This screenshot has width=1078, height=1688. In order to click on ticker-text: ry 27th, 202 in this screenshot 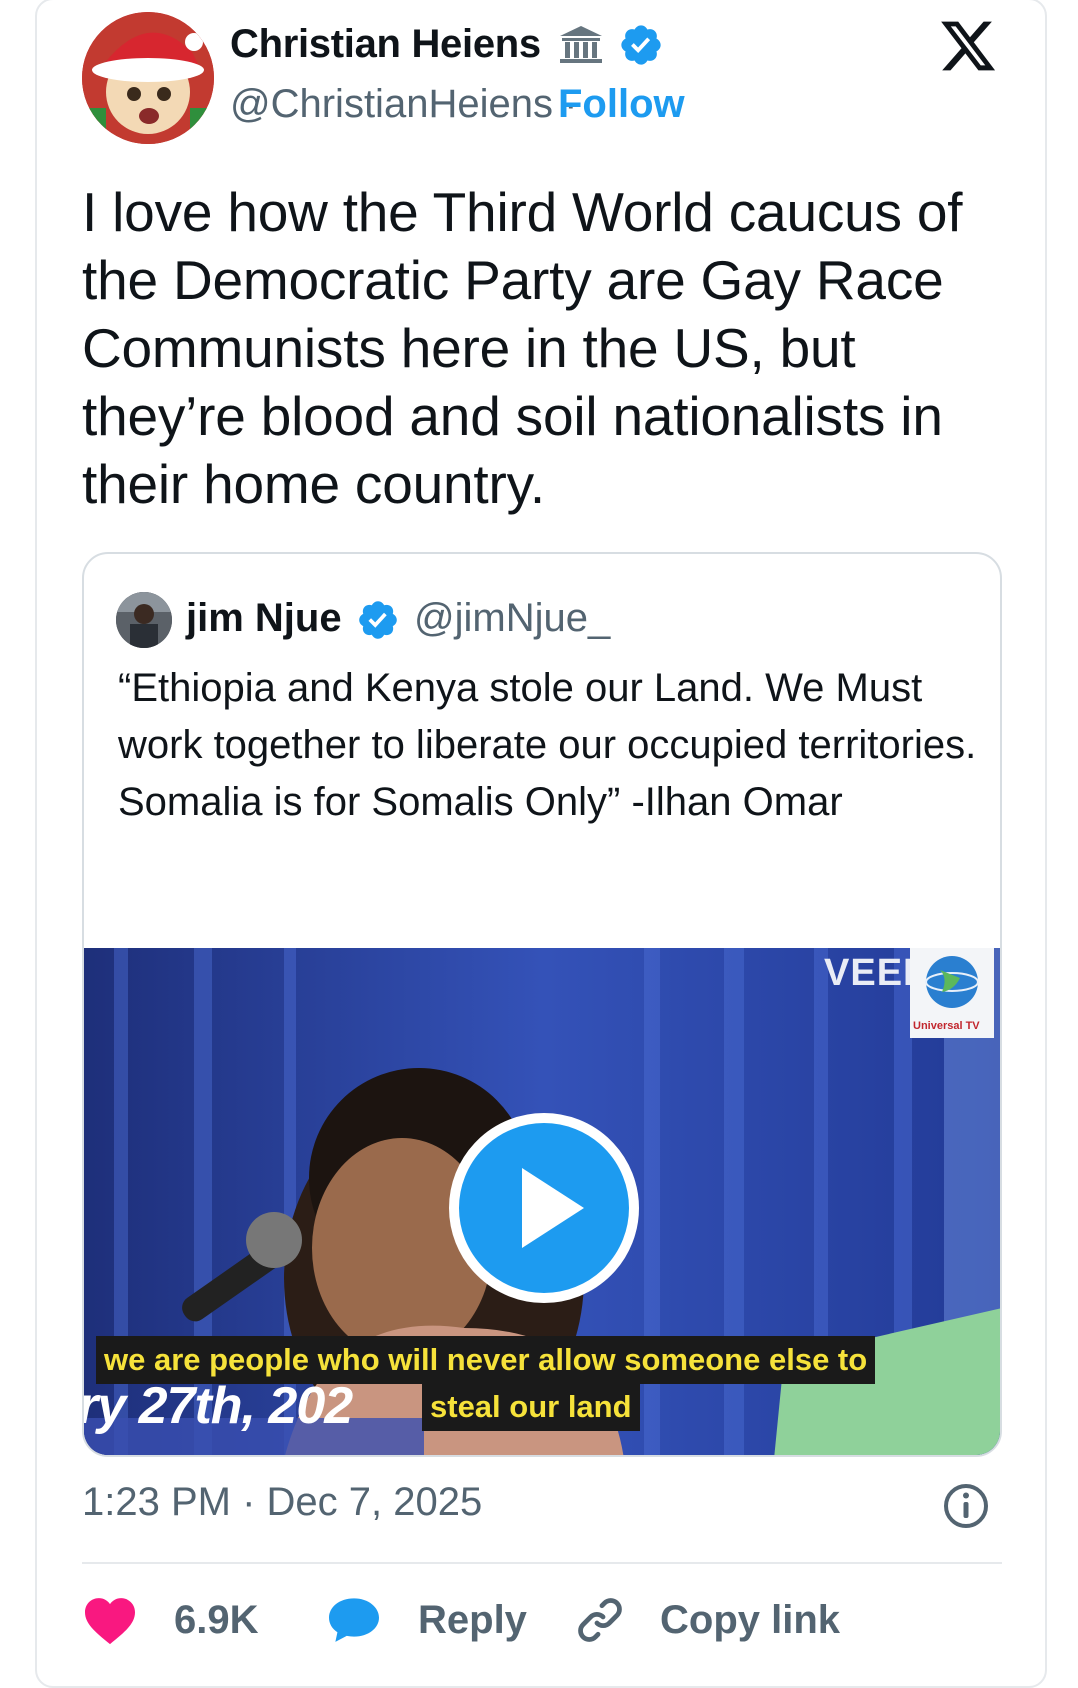, I will do `click(218, 1406)`.